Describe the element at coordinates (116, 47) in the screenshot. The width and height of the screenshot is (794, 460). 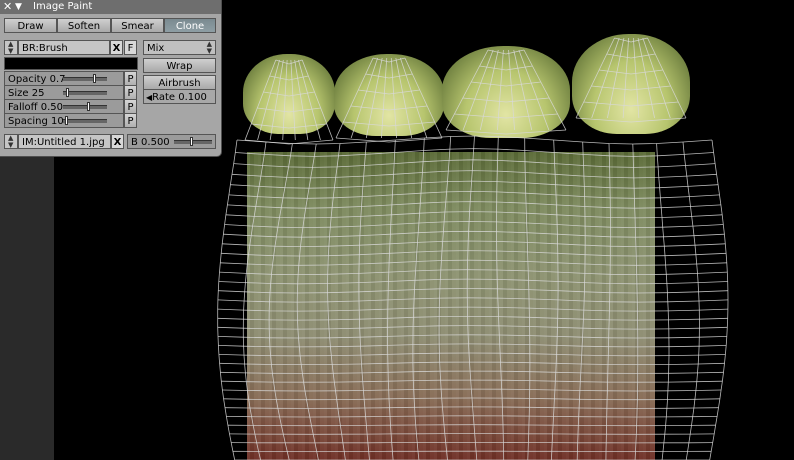
I see `brush-unlink-button: X` at that location.